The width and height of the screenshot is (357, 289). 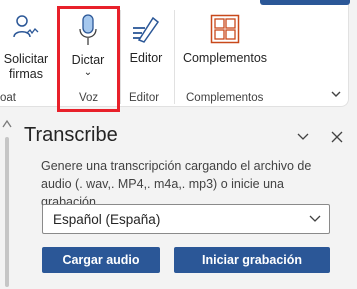 What do you see at coordinates (71, 135) in the screenshot?
I see `pane-title: Transcribe` at bounding box center [71, 135].